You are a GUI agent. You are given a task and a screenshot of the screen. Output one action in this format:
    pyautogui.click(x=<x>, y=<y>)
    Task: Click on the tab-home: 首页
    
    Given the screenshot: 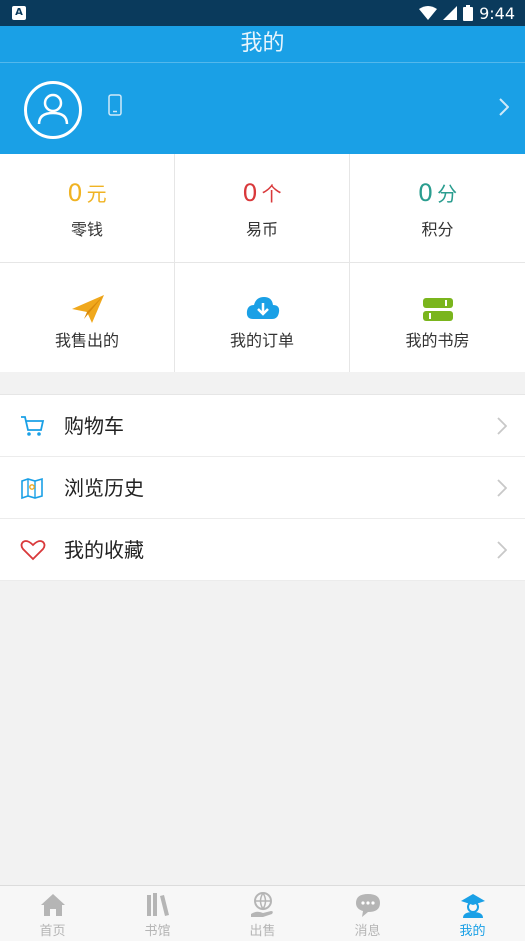 What is the action you would take?
    pyautogui.click(x=52, y=913)
    